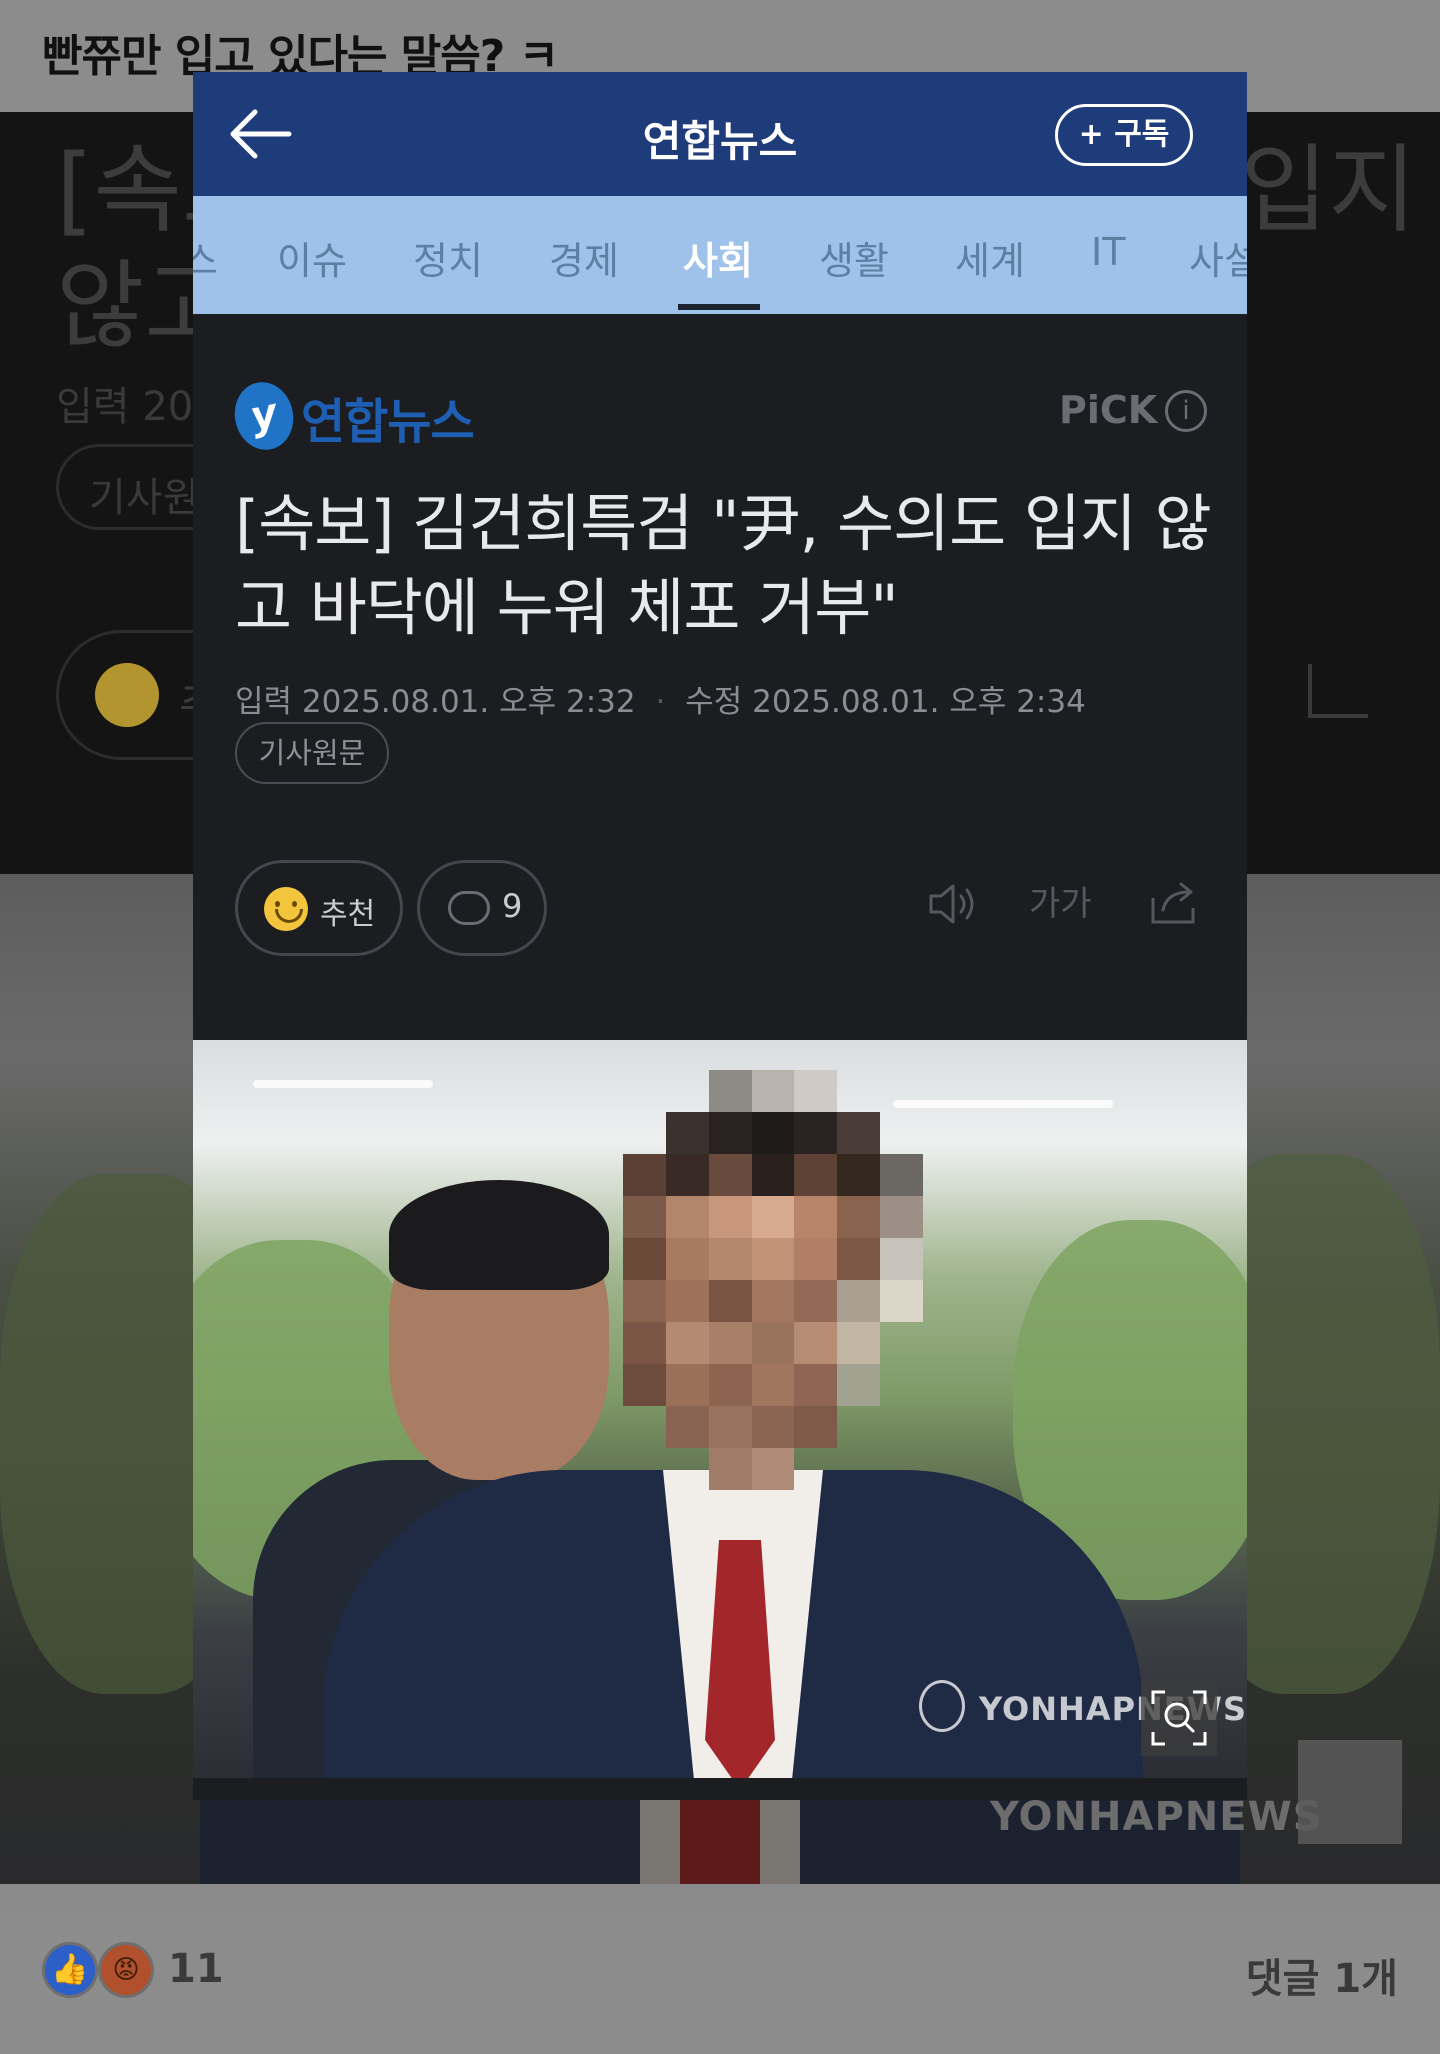 This screenshot has width=1440, height=2054. What do you see at coordinates (264, 702) in the screenshot?
I see `input-label: 입력` at bounding box center [264, 702].